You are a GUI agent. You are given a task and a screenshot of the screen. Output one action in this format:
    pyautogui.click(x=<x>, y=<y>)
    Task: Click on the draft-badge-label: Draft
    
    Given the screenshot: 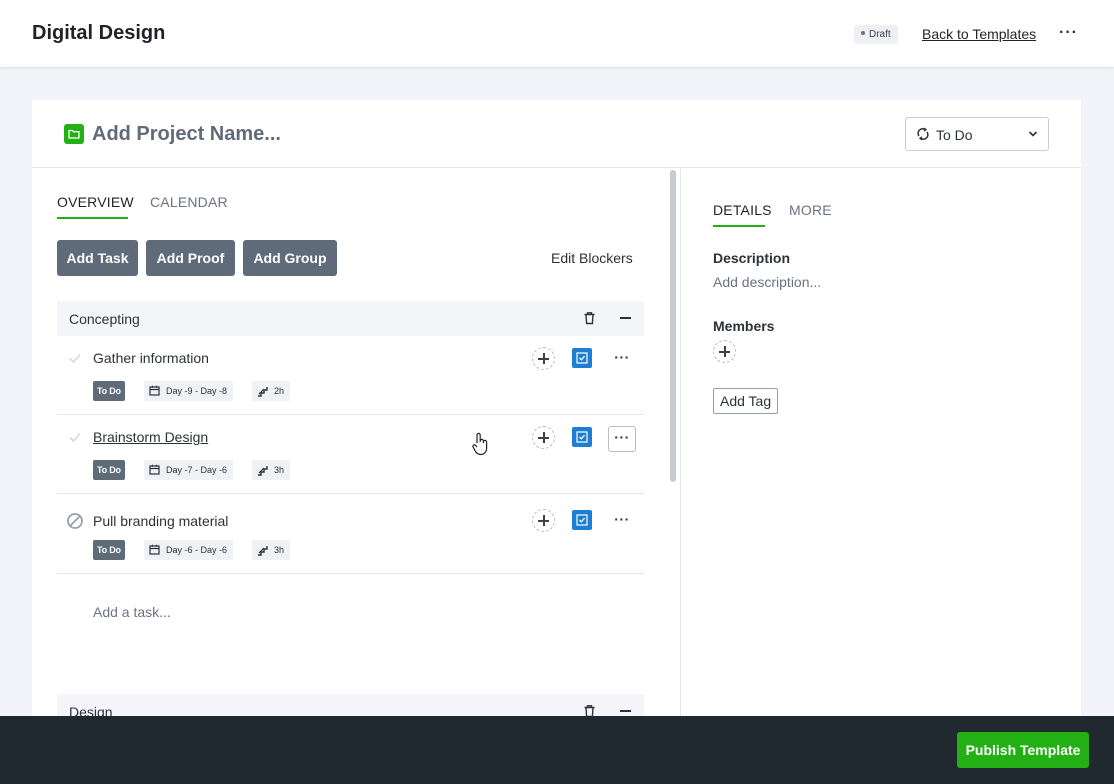 What is the action you would take?
    pyautogui.click(x=880, y=34)
    